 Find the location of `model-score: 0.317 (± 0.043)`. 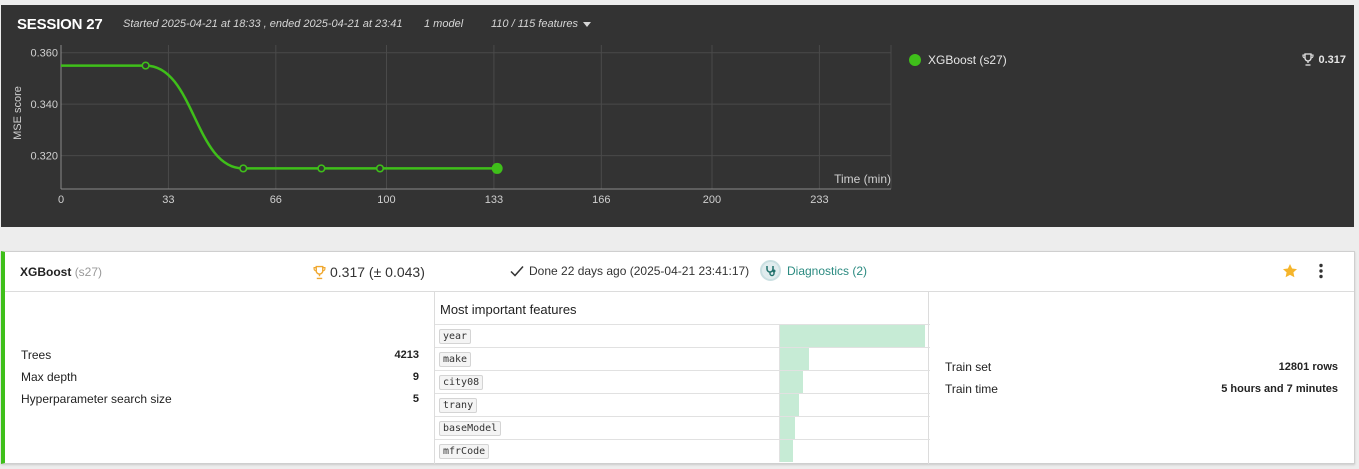

model-score: 0.317 (± 0.043) is located at coordinates (369, 272).